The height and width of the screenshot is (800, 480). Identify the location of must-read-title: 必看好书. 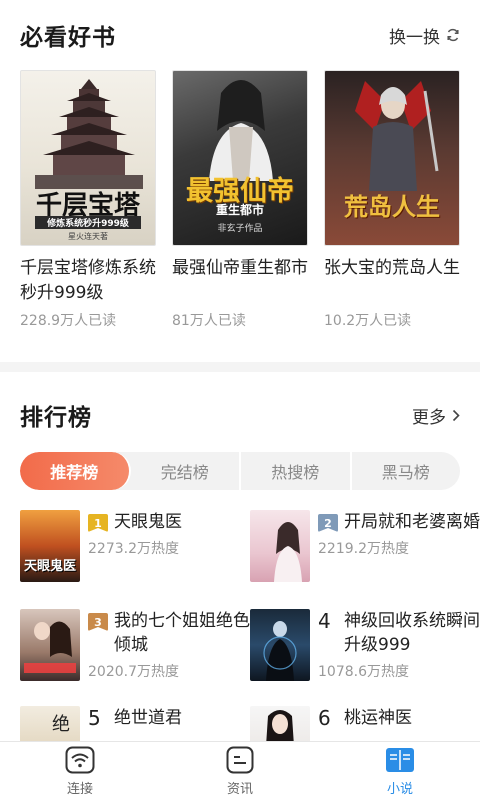
(68, 38).